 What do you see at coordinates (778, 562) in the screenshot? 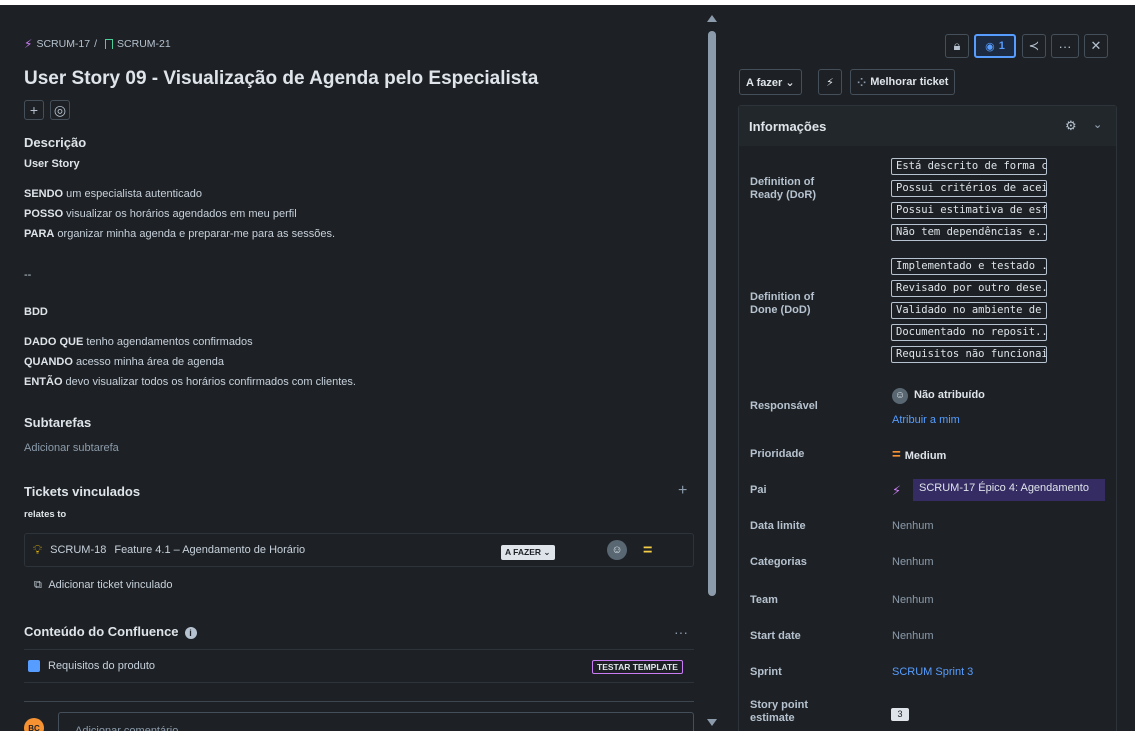
I see `categories-label: Categorias` at bounding box center [778, 562].